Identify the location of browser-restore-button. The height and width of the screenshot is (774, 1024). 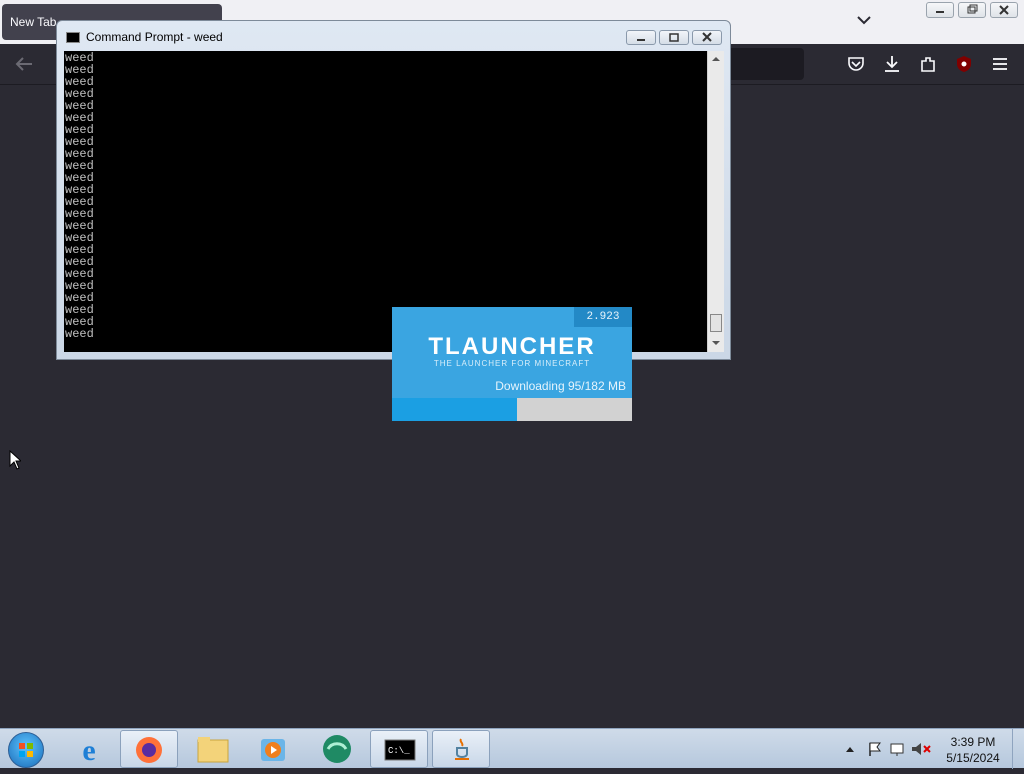
(972, 10).